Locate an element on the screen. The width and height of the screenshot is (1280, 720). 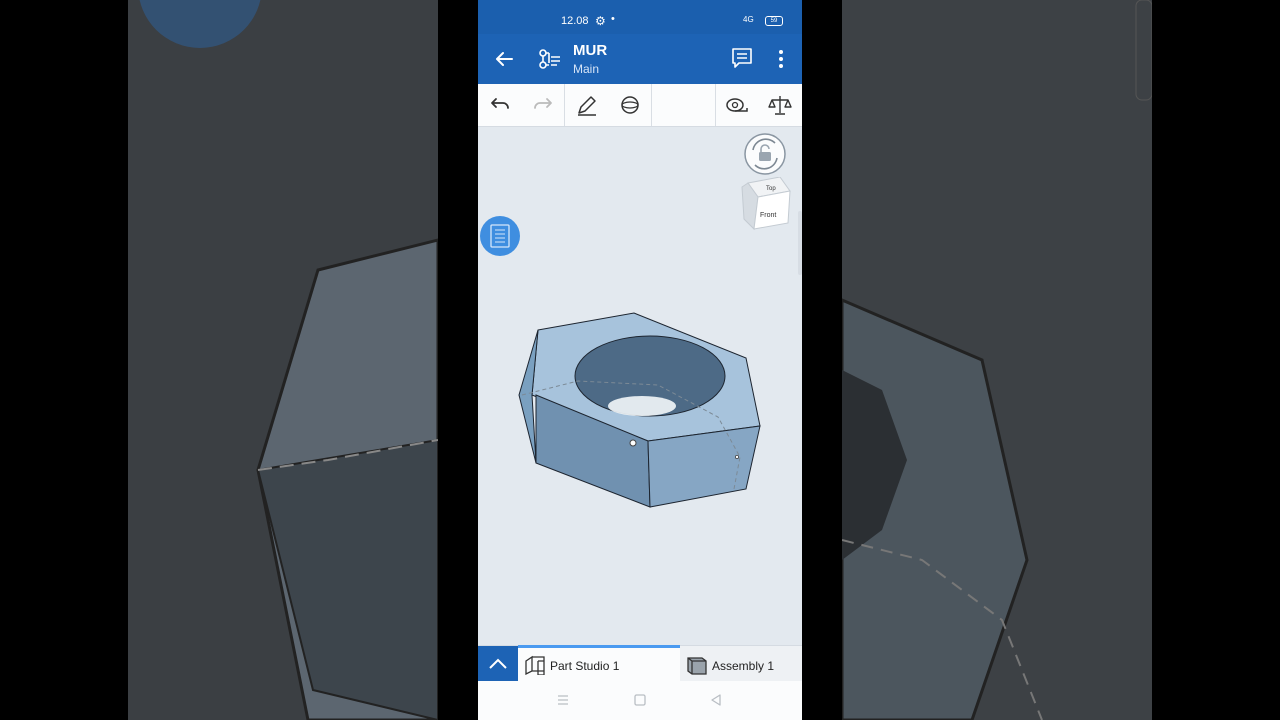
home-square-icon is located at coordinates (640, 700).